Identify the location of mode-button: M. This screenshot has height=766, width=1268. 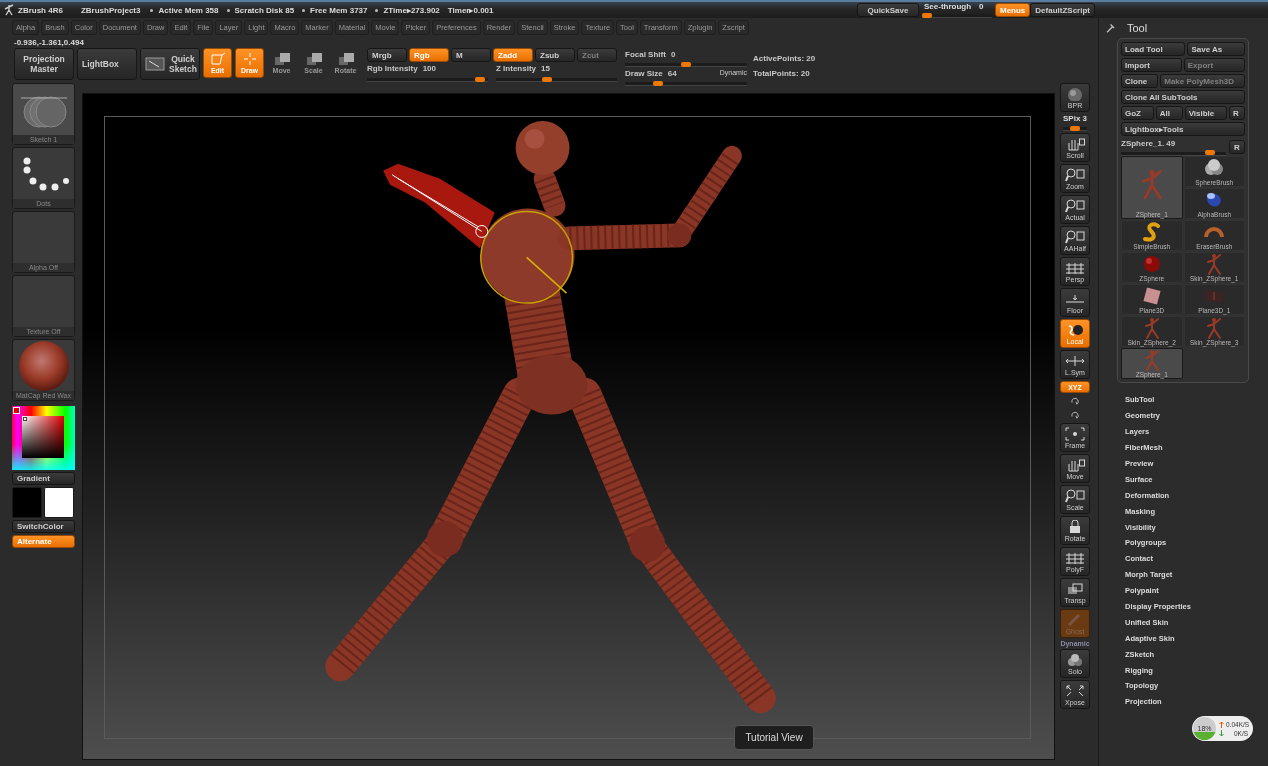
(471, 55).